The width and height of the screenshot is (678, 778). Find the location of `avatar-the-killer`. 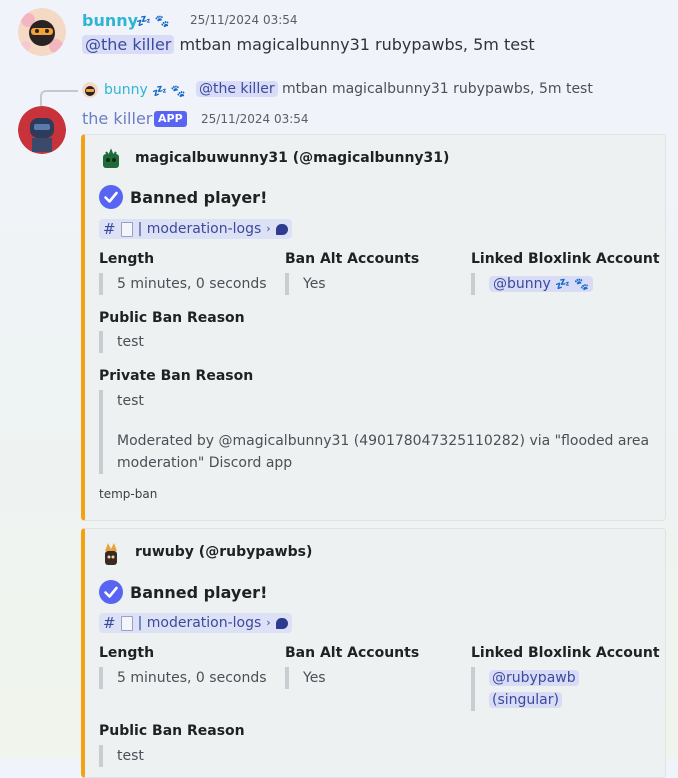

avatar-the-killer is located at coordinates (42, 130).